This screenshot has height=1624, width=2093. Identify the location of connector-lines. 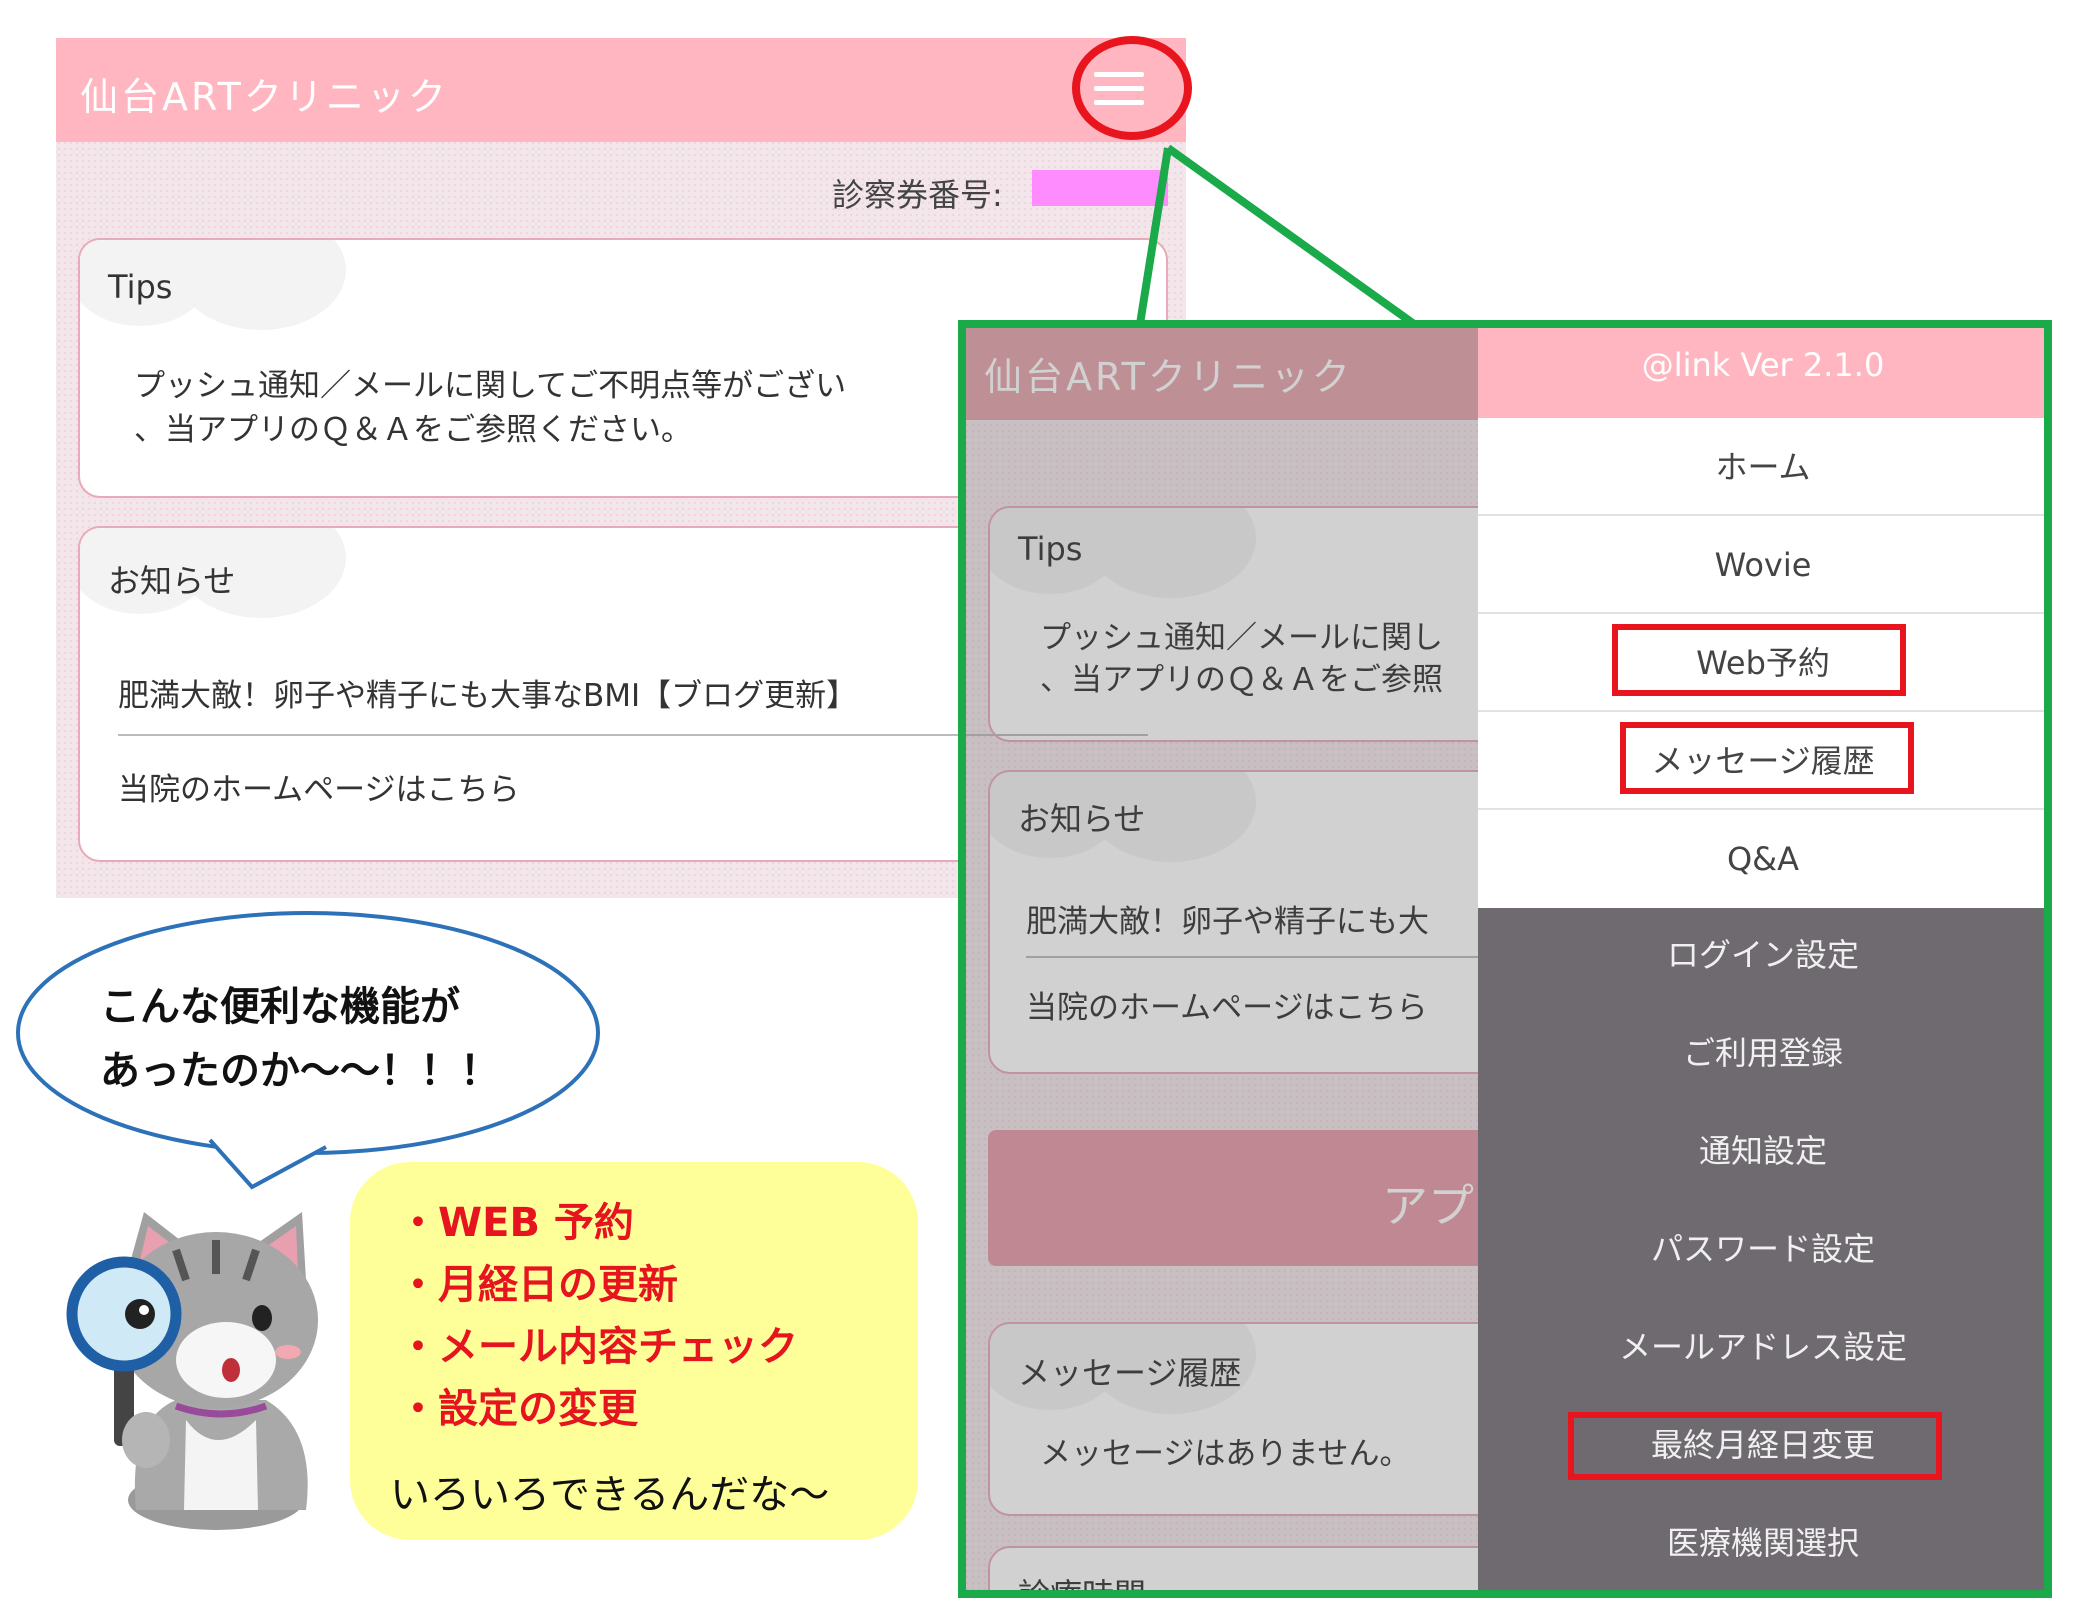
(1276, 236).